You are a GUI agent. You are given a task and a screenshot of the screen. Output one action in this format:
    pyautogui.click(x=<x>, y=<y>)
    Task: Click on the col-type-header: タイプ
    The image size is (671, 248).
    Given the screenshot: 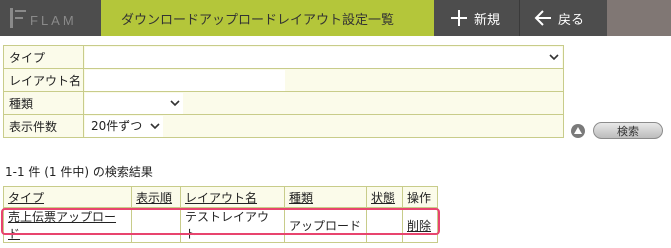 What is the action you would take?
    pyautogui.click(x=67, y=197)
    